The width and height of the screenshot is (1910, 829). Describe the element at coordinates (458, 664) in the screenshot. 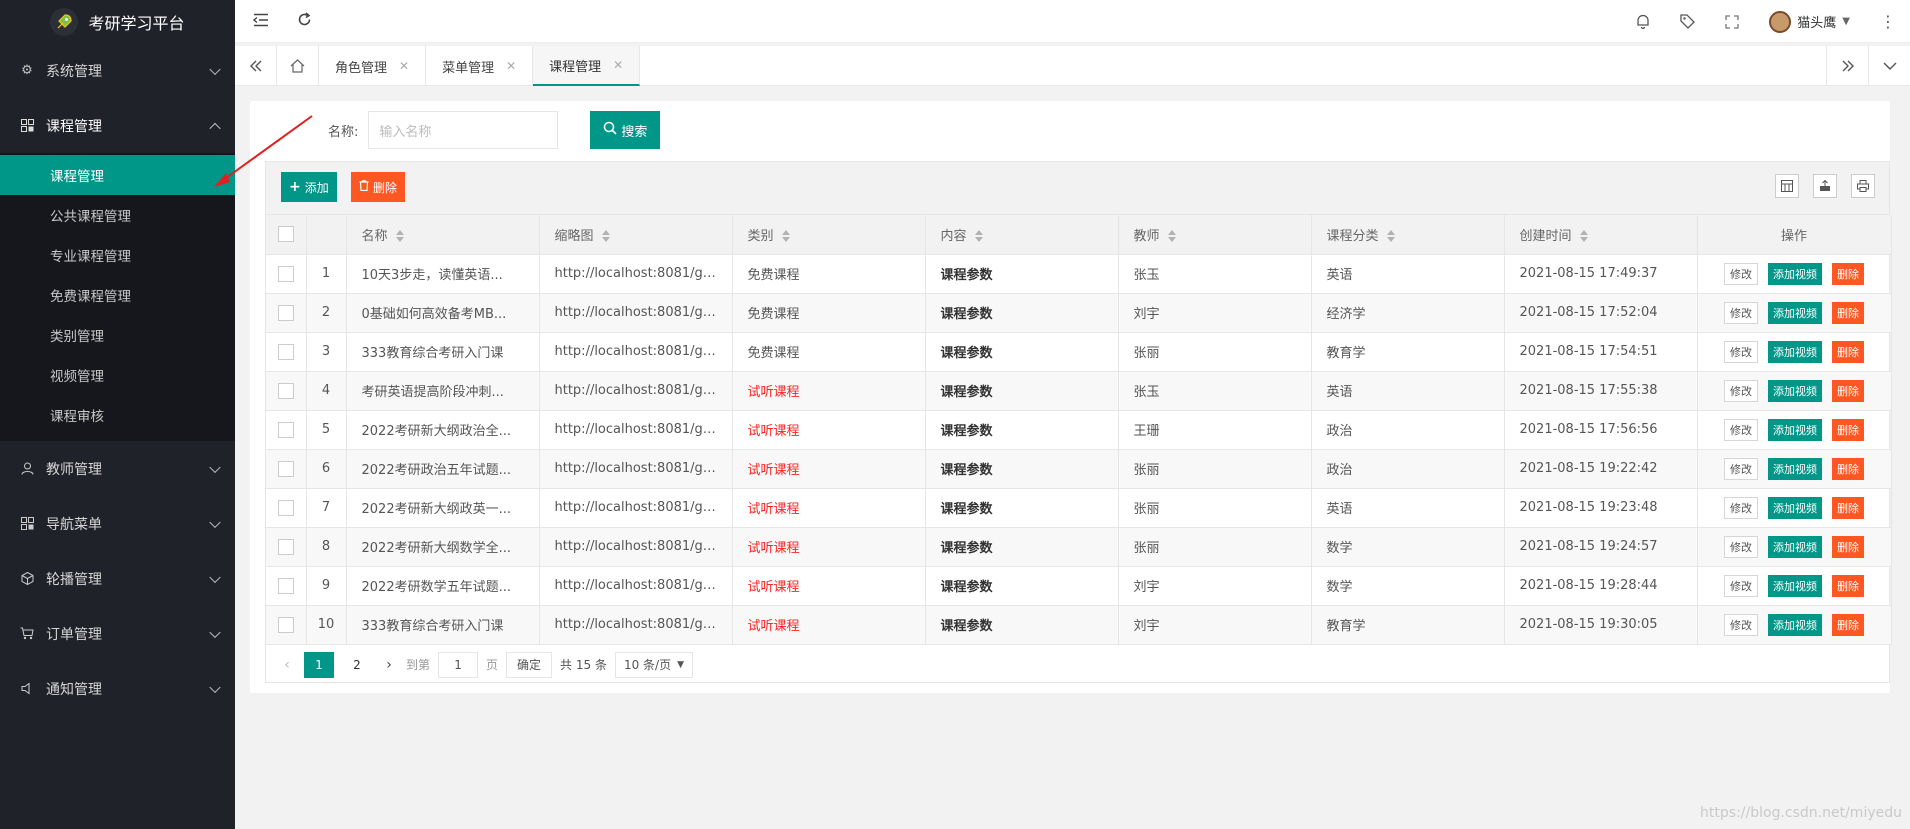

I see `goto-page-input: 1` at that location.